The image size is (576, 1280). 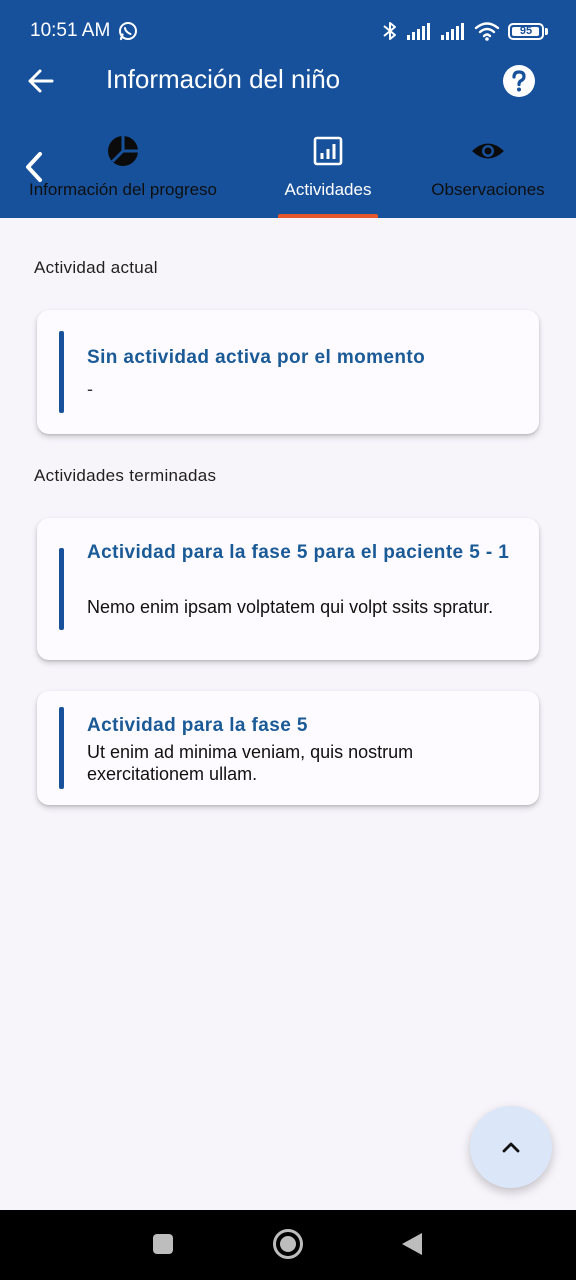 What do you see at coordinates (519, 81) in the screenshot?
I see `help-circle-icon` at bounding box center [519, 81].